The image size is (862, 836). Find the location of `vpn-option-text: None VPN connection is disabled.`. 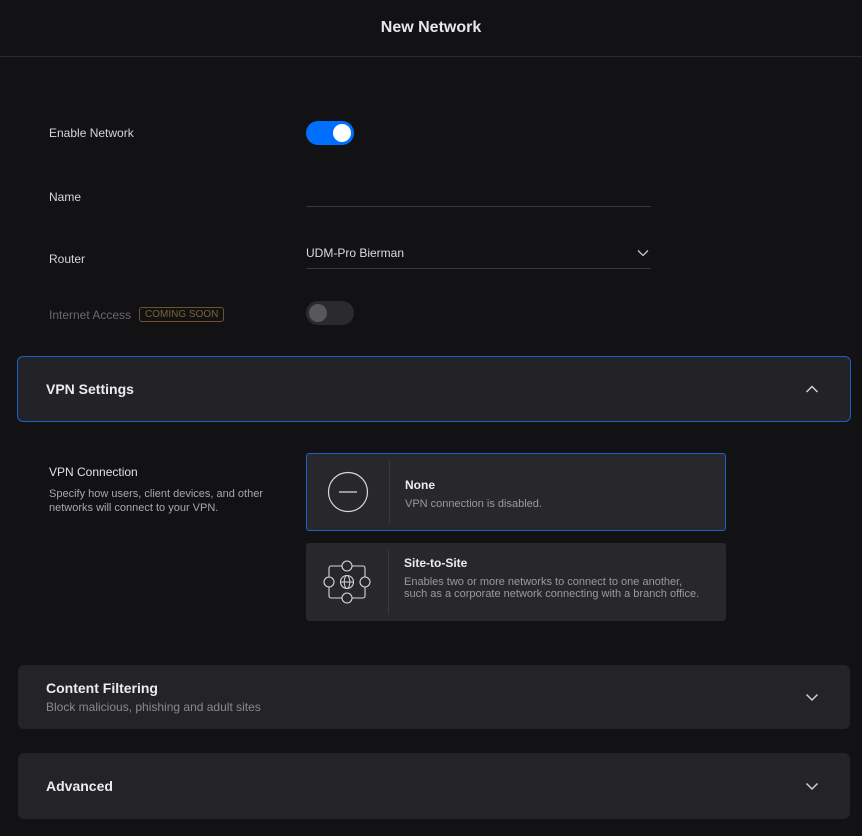

vpn-option-text: None VPN connection is disabled. is located at coordinates (555, 494).